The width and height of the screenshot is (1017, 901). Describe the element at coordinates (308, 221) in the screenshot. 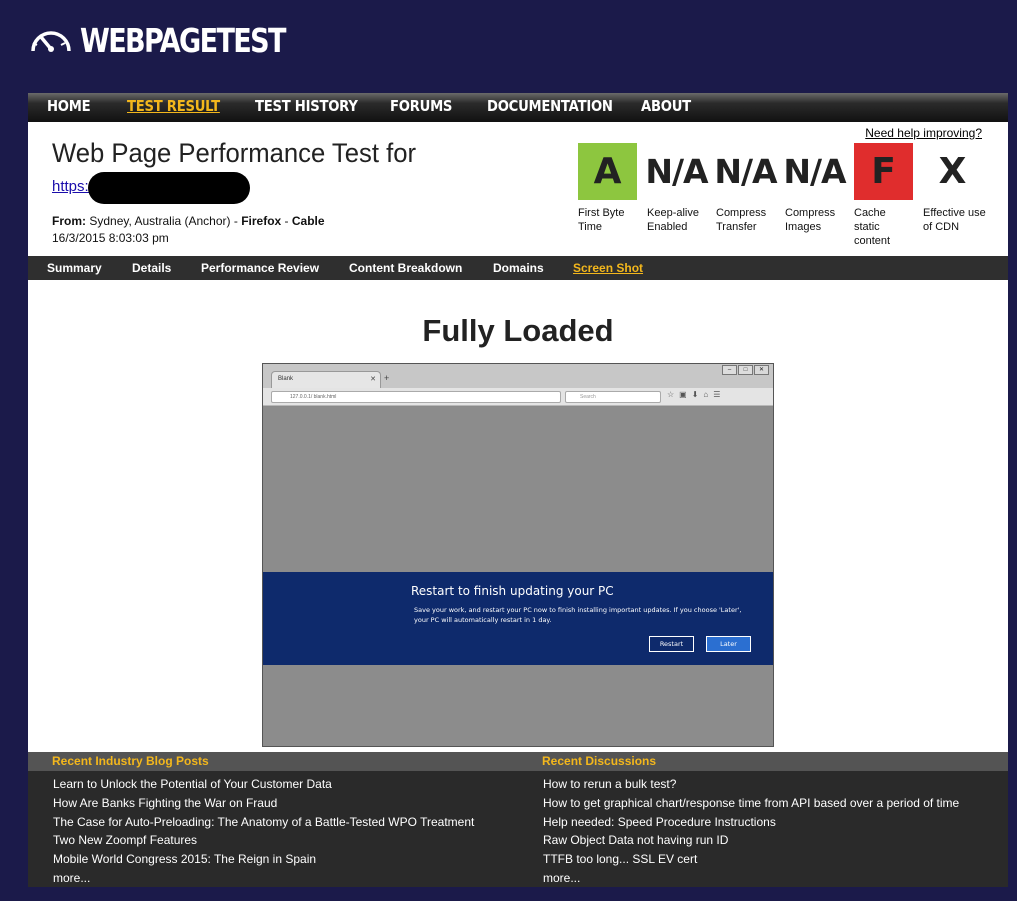

I see `connection-text: Cable` at that location.